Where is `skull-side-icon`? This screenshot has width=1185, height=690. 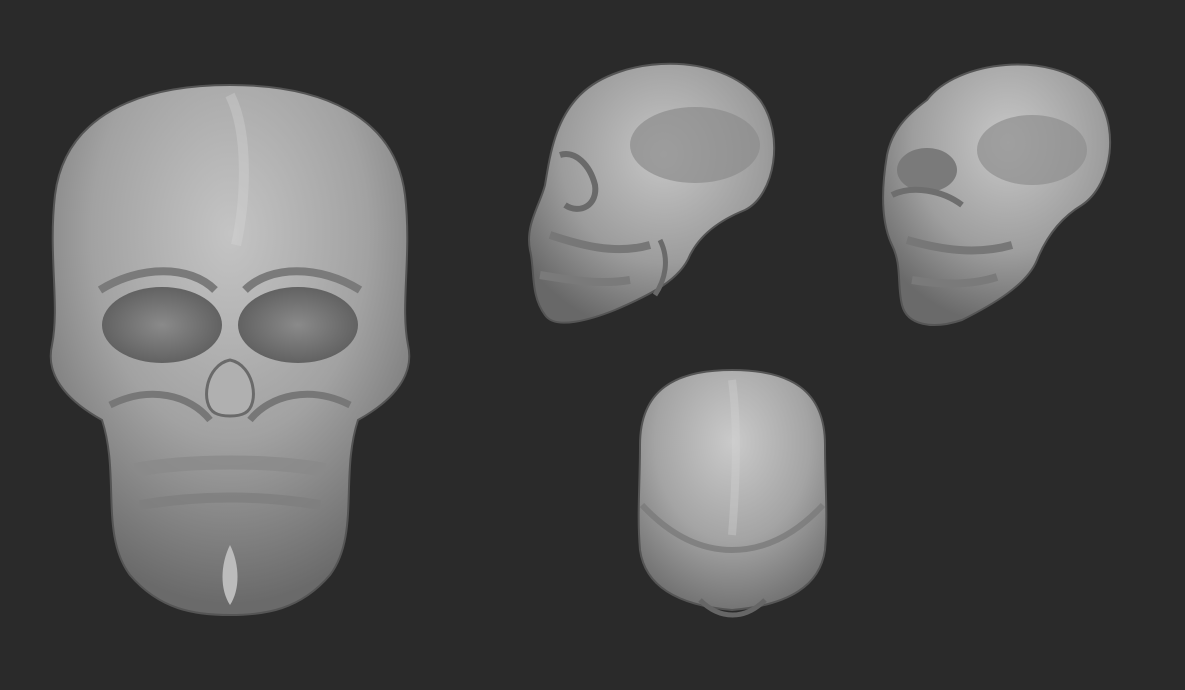
skull-side-icon is located at coordinates (652, 193).